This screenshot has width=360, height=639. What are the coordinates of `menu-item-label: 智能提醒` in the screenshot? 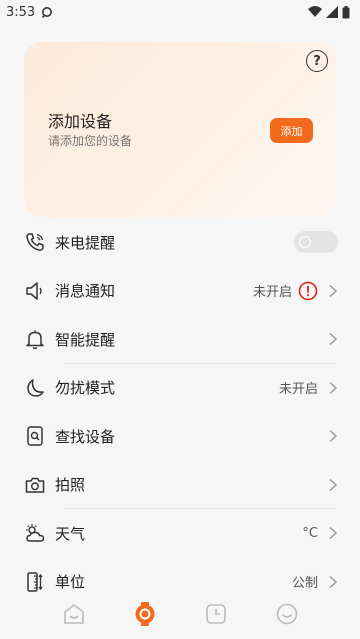 It's located at (85, 339).